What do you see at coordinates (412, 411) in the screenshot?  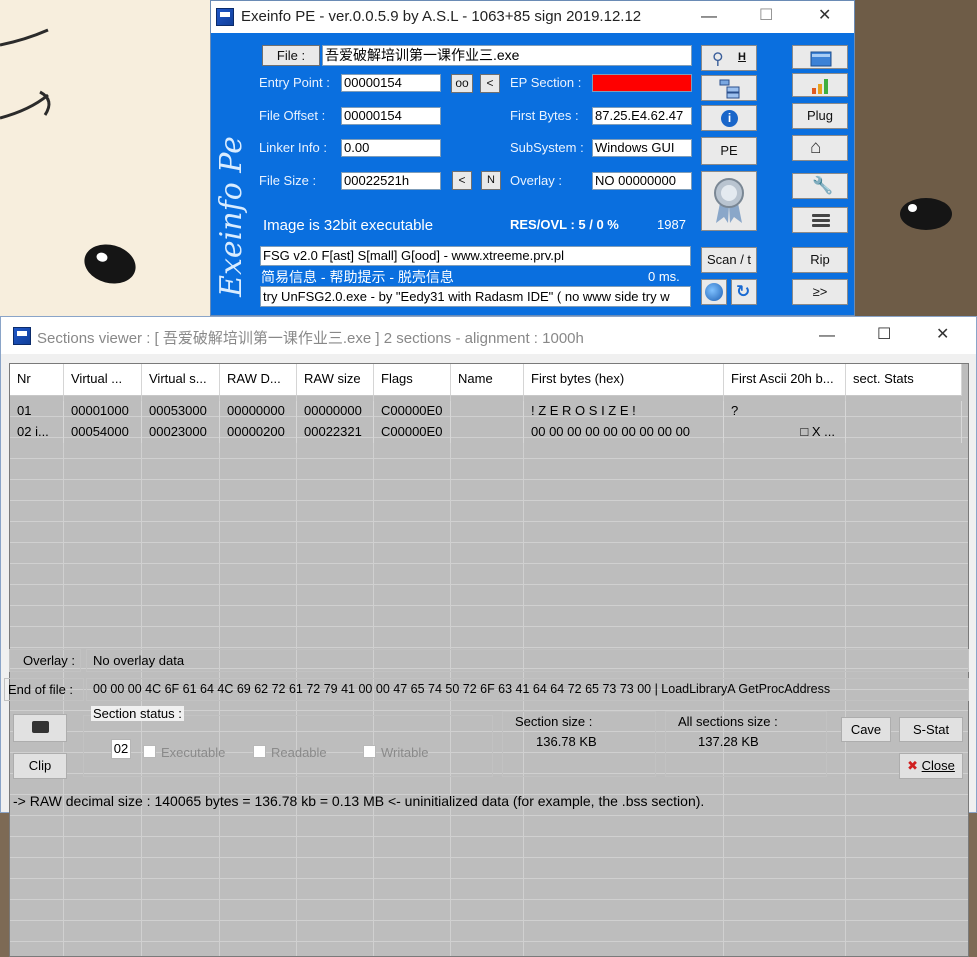 I see `table-cell: C00000E0` at bounding box center [412, 411].